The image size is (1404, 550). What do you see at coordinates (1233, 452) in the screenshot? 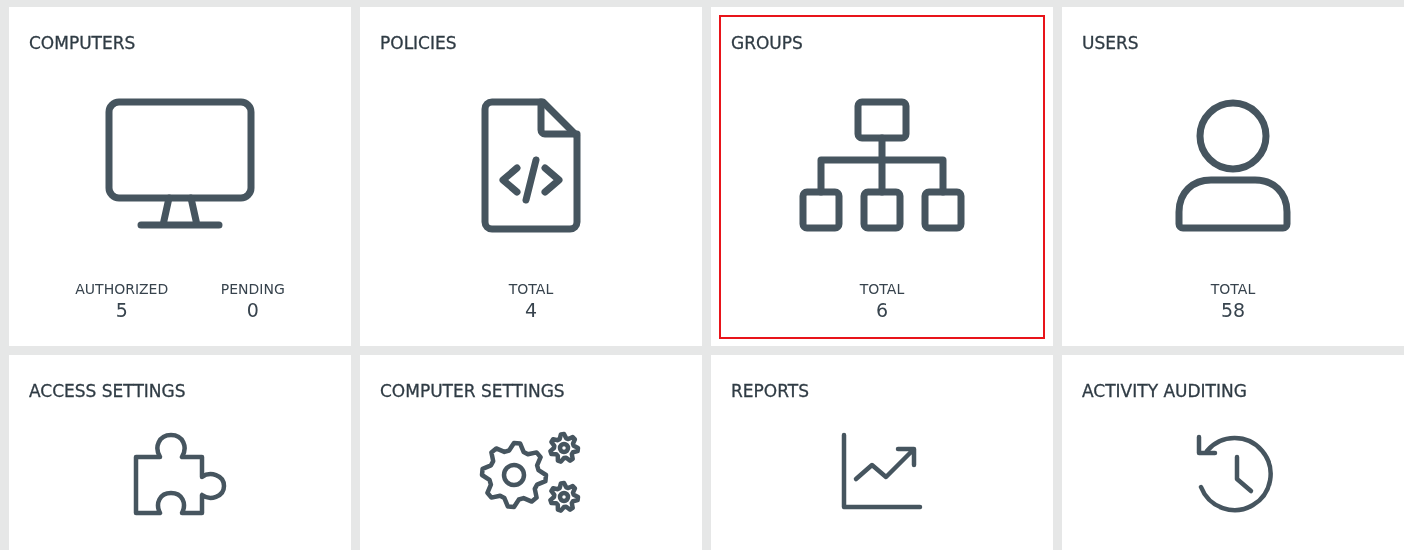
I see `dashboard-tile: ACTIVITY AUDITING` at bounding box center [1233, 452].